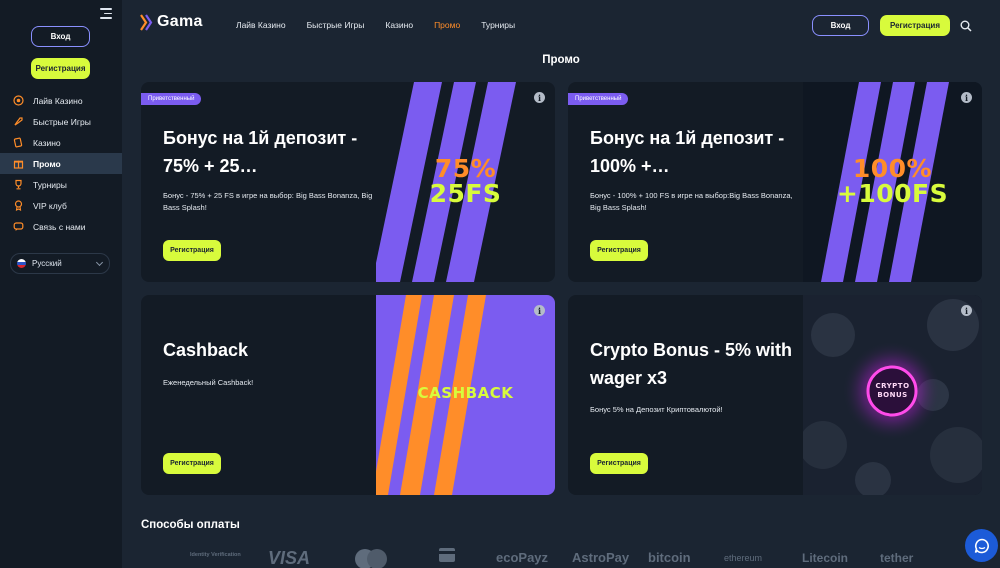 The height and width of the screenshot is (568, 1000). I want to click on trophy-icon, so click(18, 184).